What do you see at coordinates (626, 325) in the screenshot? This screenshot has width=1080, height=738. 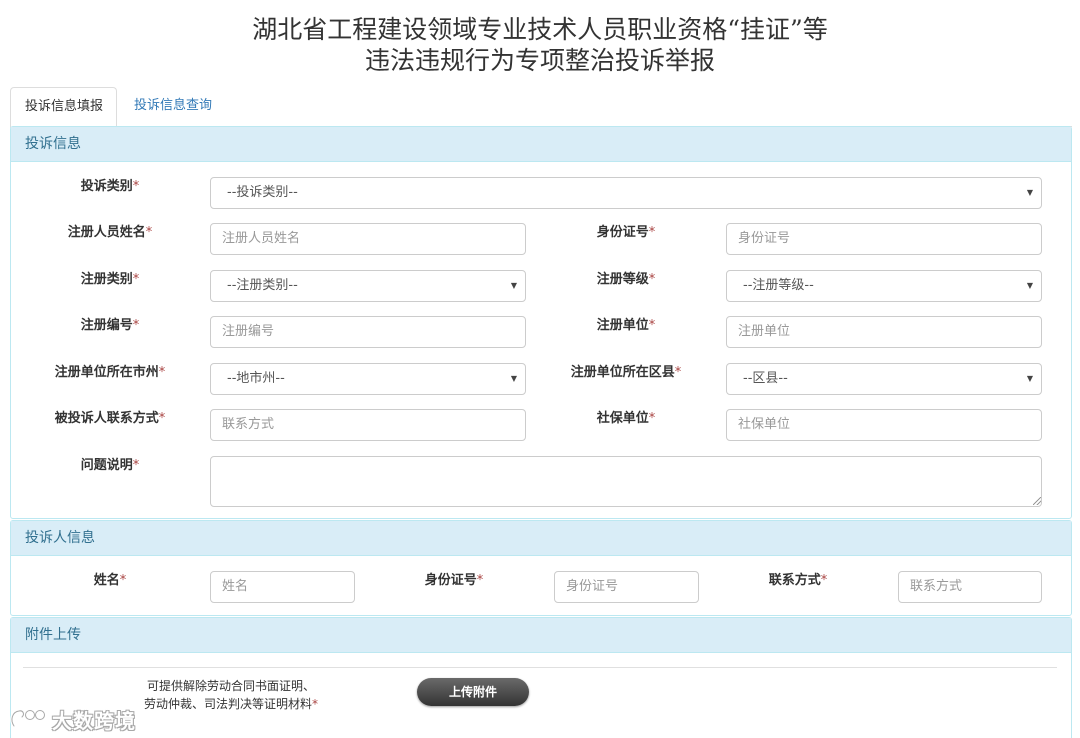 I see `reg-unit-label: 注册单位*` at bounding box center [626, 325].